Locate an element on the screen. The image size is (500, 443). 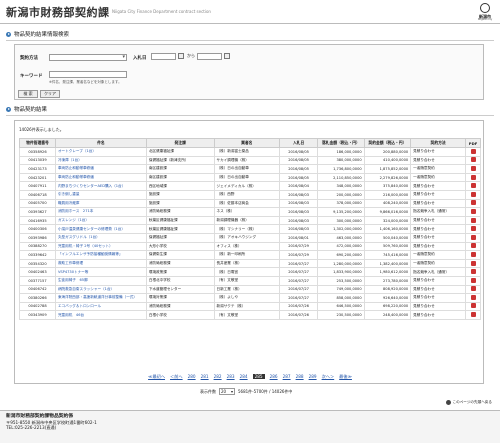
item-link: 東海洋院西部・高速新軌道洋分事前整備（一式） is located at coordinates (100, 298).